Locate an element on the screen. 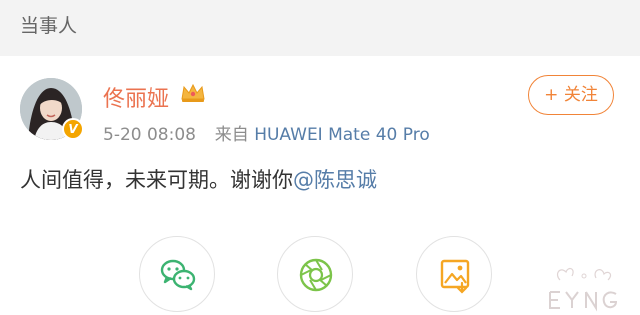 This screenshot has width=640, height=315. post-text: 人间值得，未来可期。谢谢你@陈思诚 is located at coordinates (198, 179).